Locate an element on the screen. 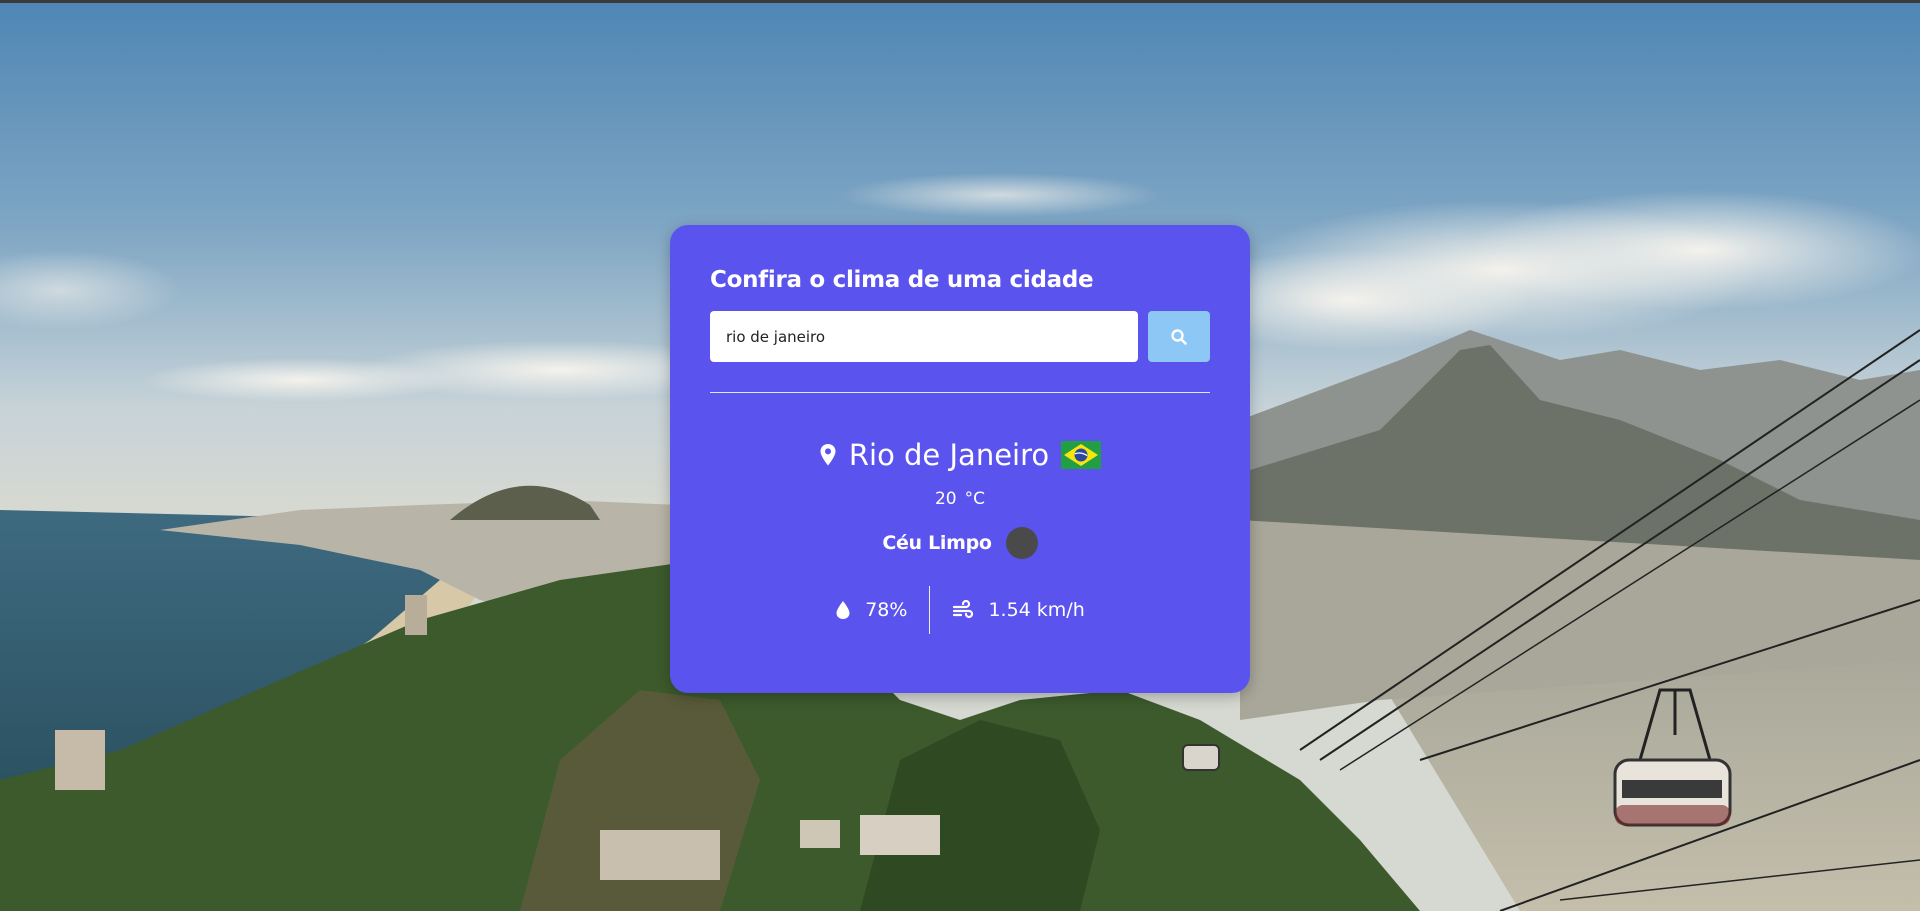  weather-condition-icon is located at coordinates (1021, 543).